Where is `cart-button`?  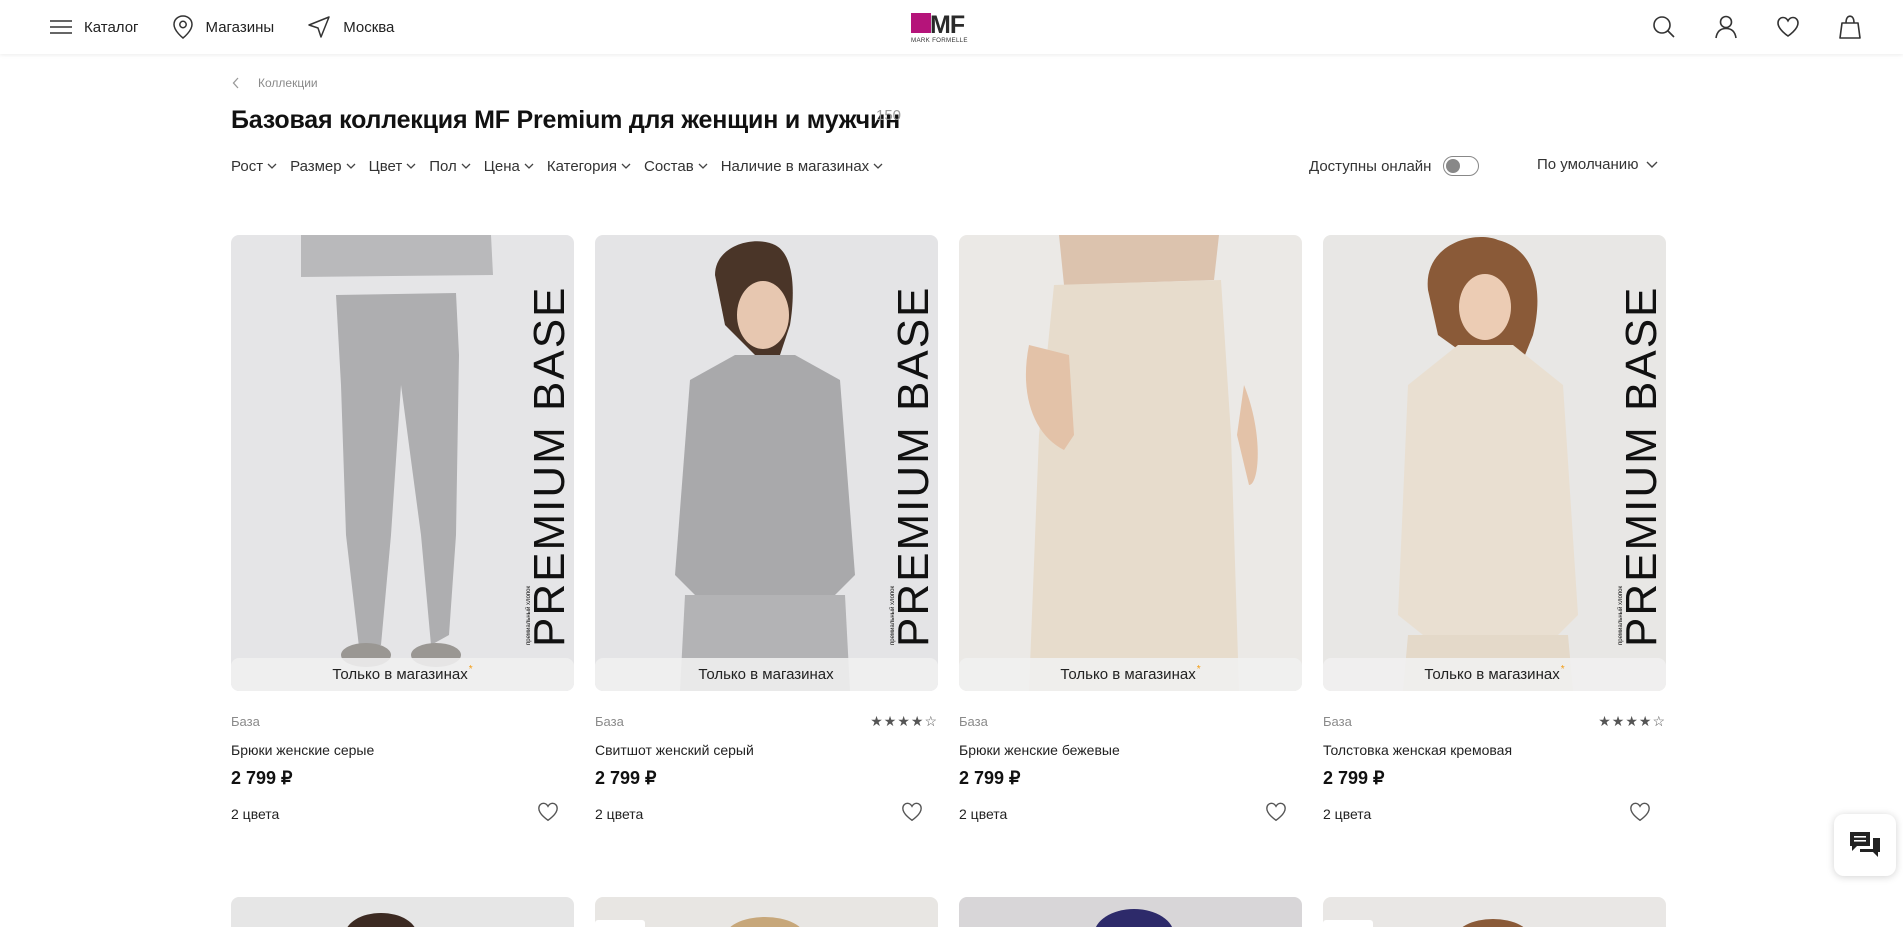
cart-button is located at coordinates (1850, 27).